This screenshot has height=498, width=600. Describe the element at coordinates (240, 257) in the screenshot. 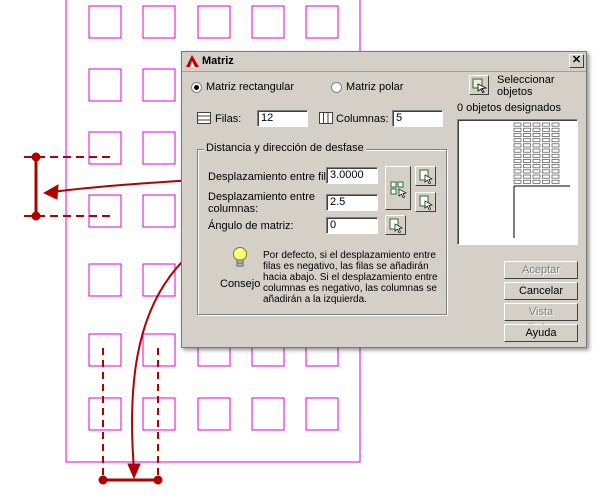

I see `lightbulb-icon` at that location.